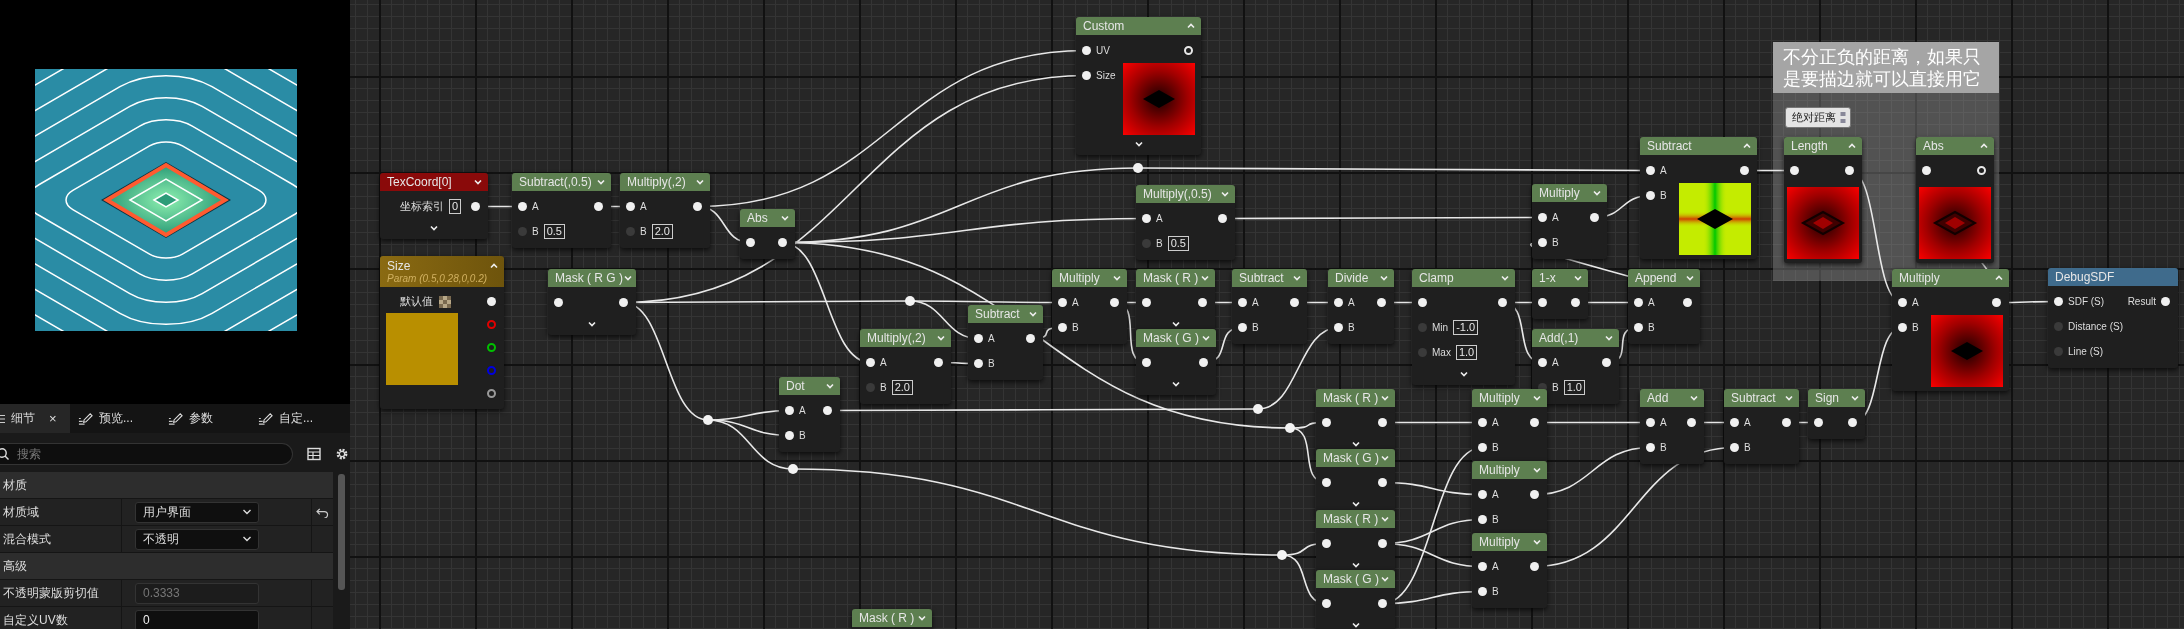 The width and height of the screenshot is (2184, 629). I want to click on graph-node: Sign, so click(1836, 414).